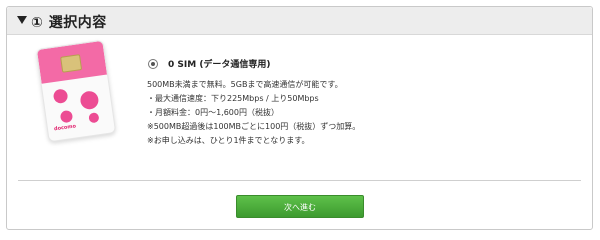  I want to click on description-line: ※500MB超過後は100MBごとに100円（税抜）ずつ加算。, so click(254, 126).